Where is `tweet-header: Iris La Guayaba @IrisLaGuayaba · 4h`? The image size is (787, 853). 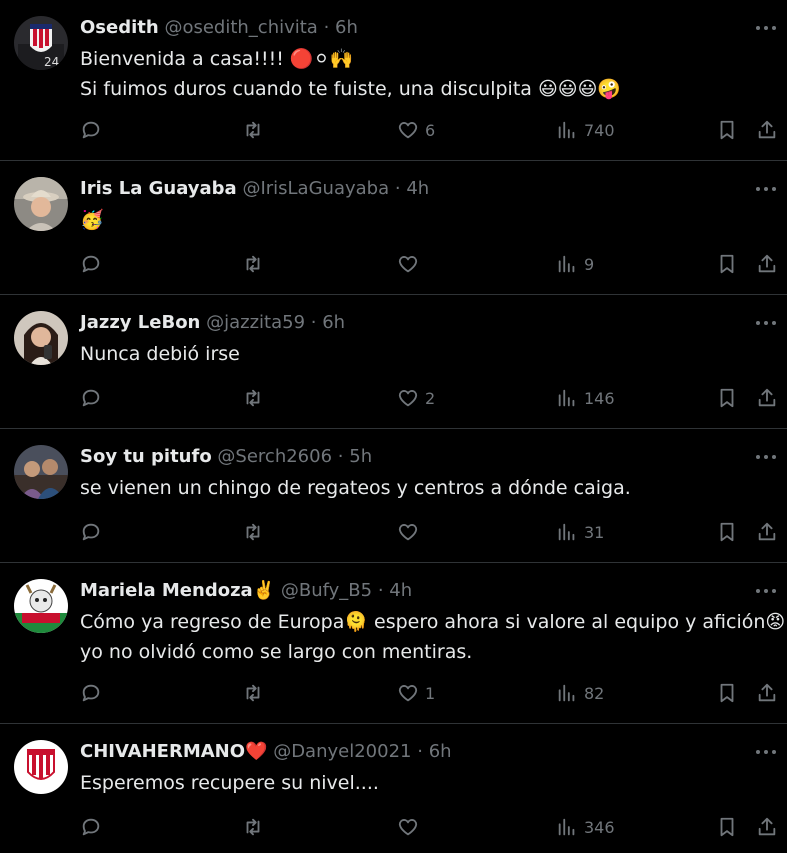 tweet-header: Iris La Guayaba @IrisLaGuayaba · 4h is located at coordinates (254, 189).